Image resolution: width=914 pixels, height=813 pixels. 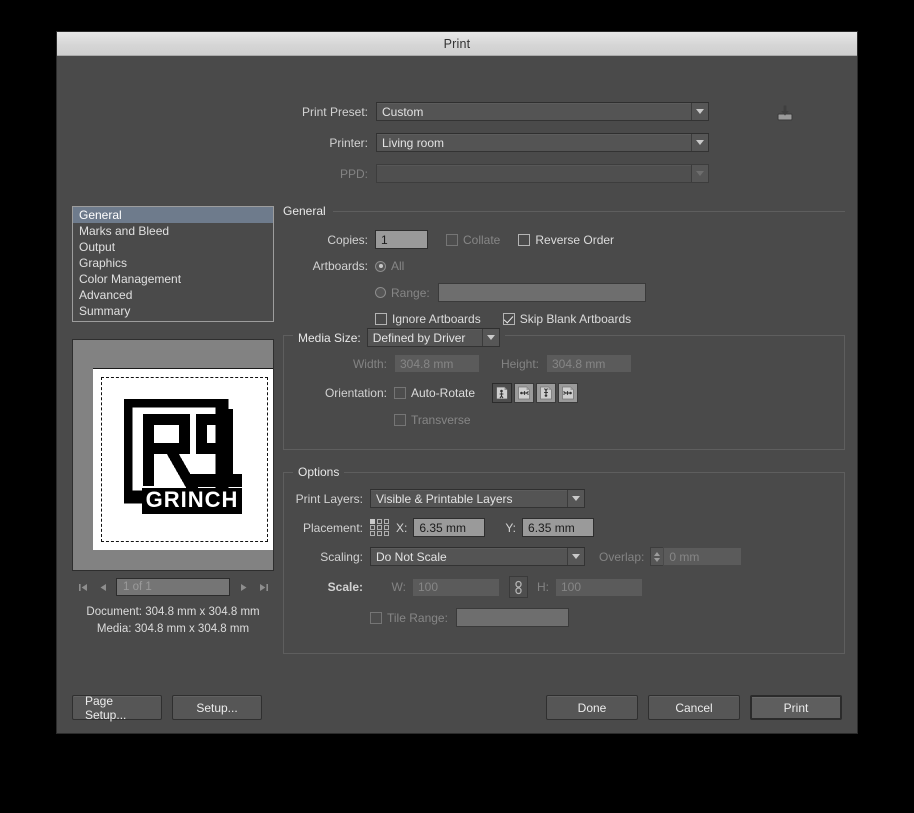 What do you see at coordinates (369, 363) in the screenshot?
I see `media-width-label: Width:` at bounding box center [369, 363].